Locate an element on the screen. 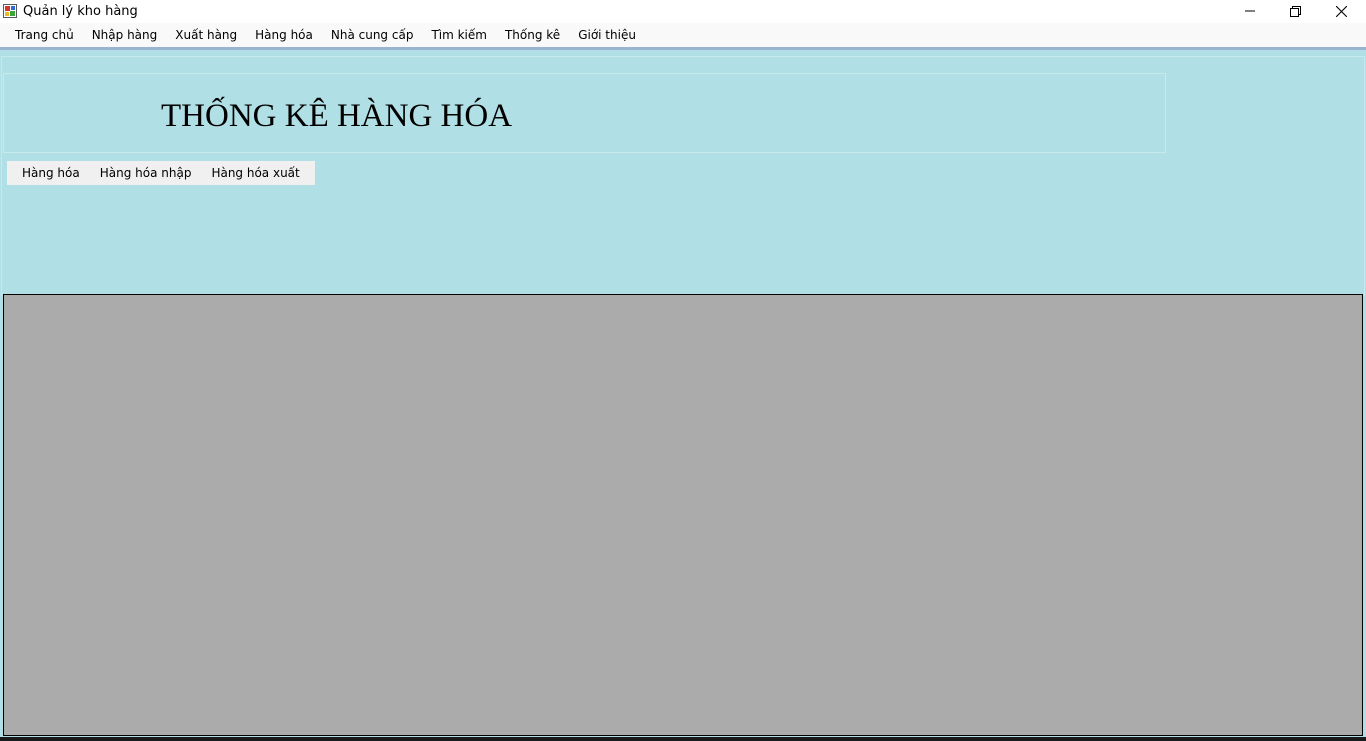 The width and height of the screenshot is (1366, 741). app-window-icon is located at coordinates (10, 11).